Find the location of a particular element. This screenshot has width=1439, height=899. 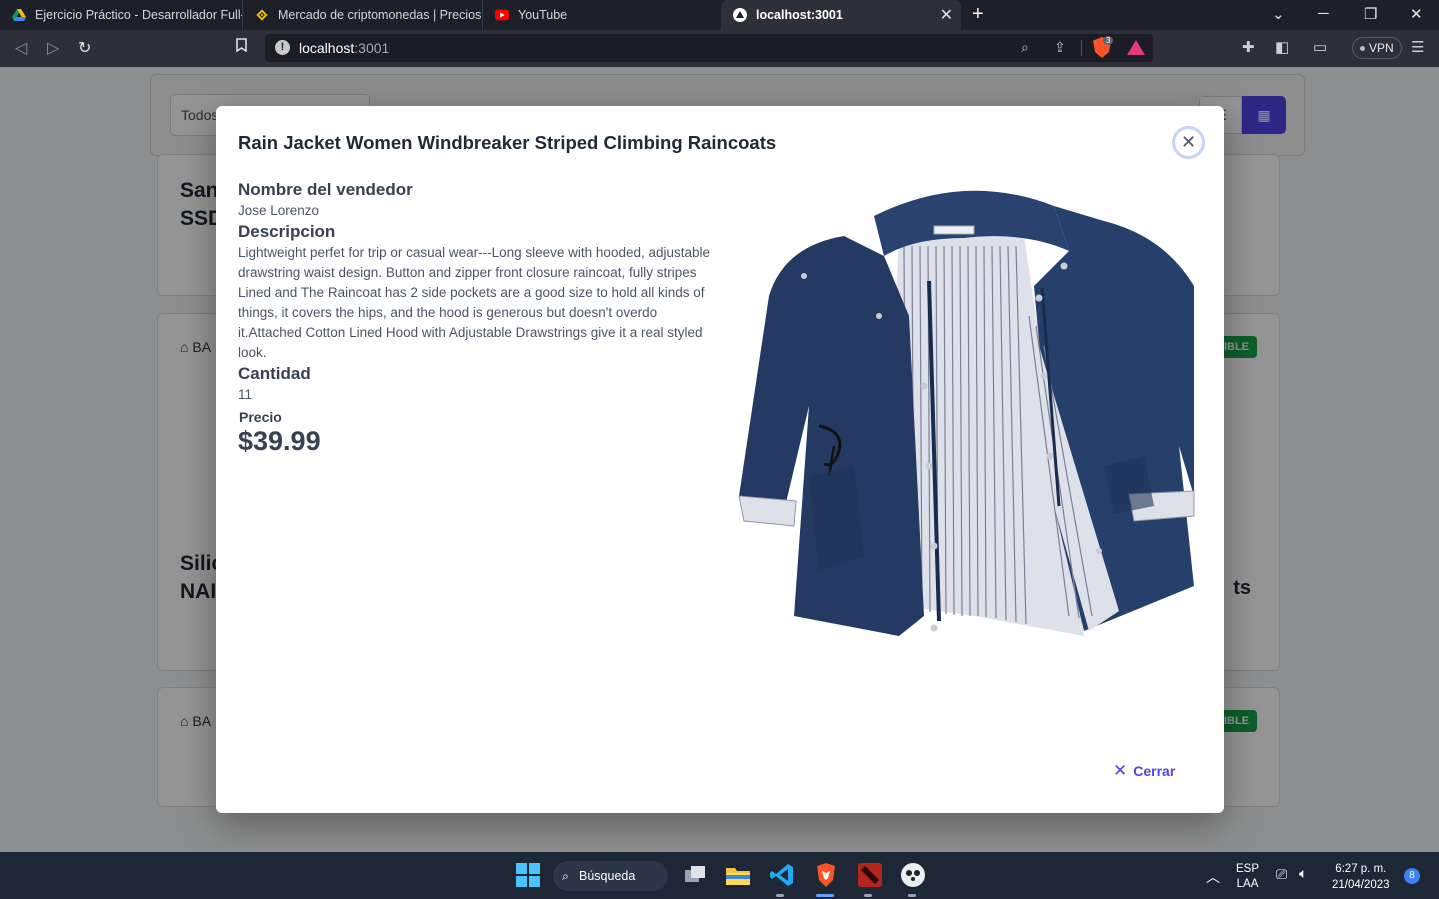

brave-rewards-icon is located at coordinates (1136, 47).